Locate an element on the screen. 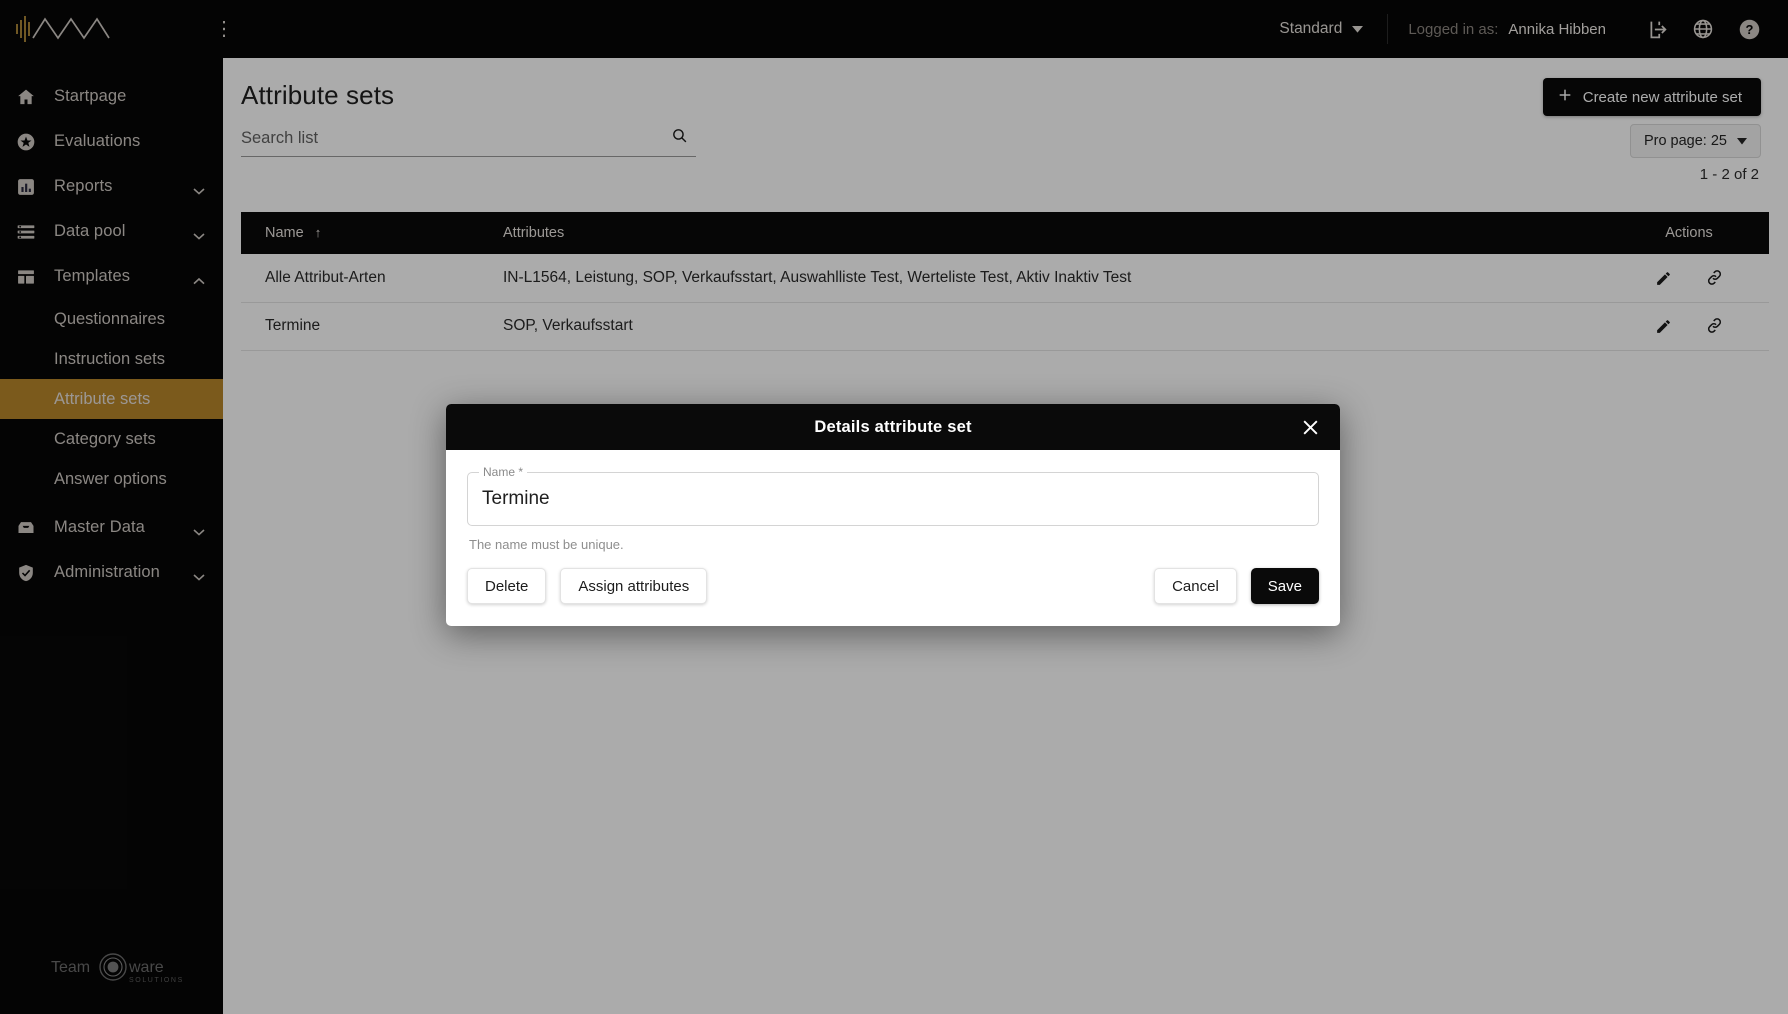 The height and width of the screenshot is (1014, 1788). name-field-hint: The name must be unique. is located at coordinates (546, 544).